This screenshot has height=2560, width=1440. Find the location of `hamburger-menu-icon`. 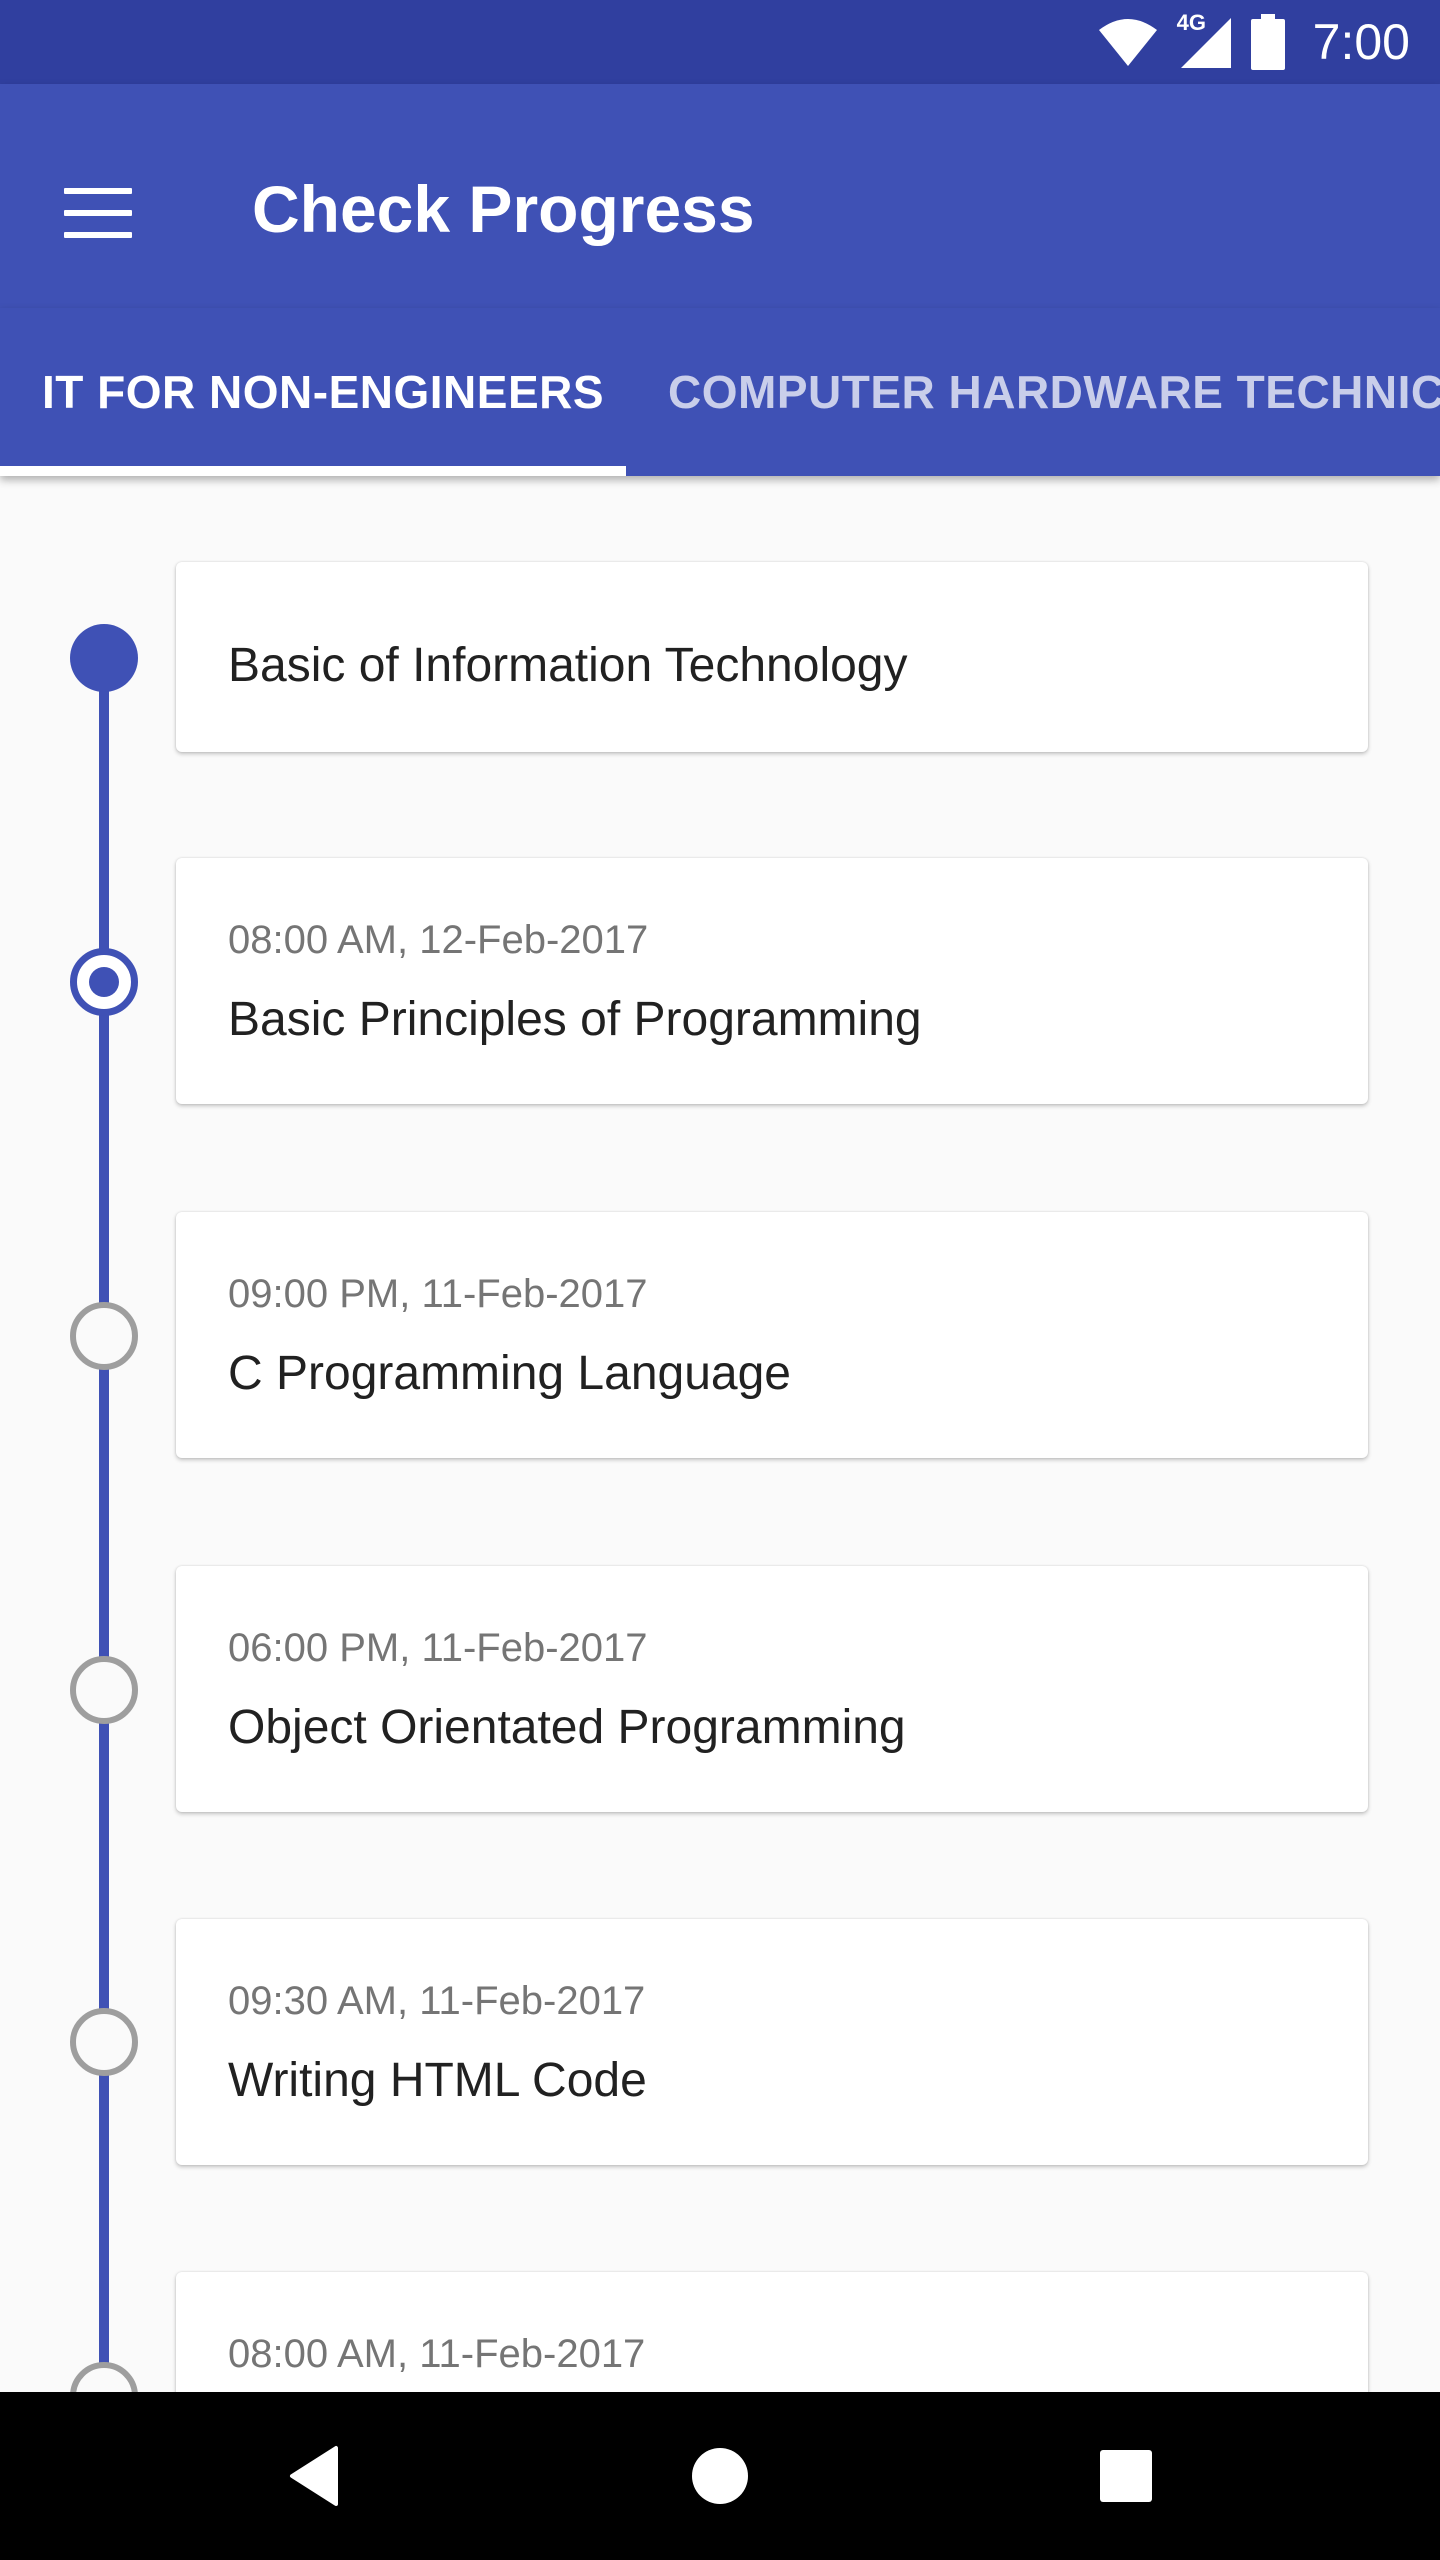

hamburger-menu-icon is located at coordinates (98, 213).